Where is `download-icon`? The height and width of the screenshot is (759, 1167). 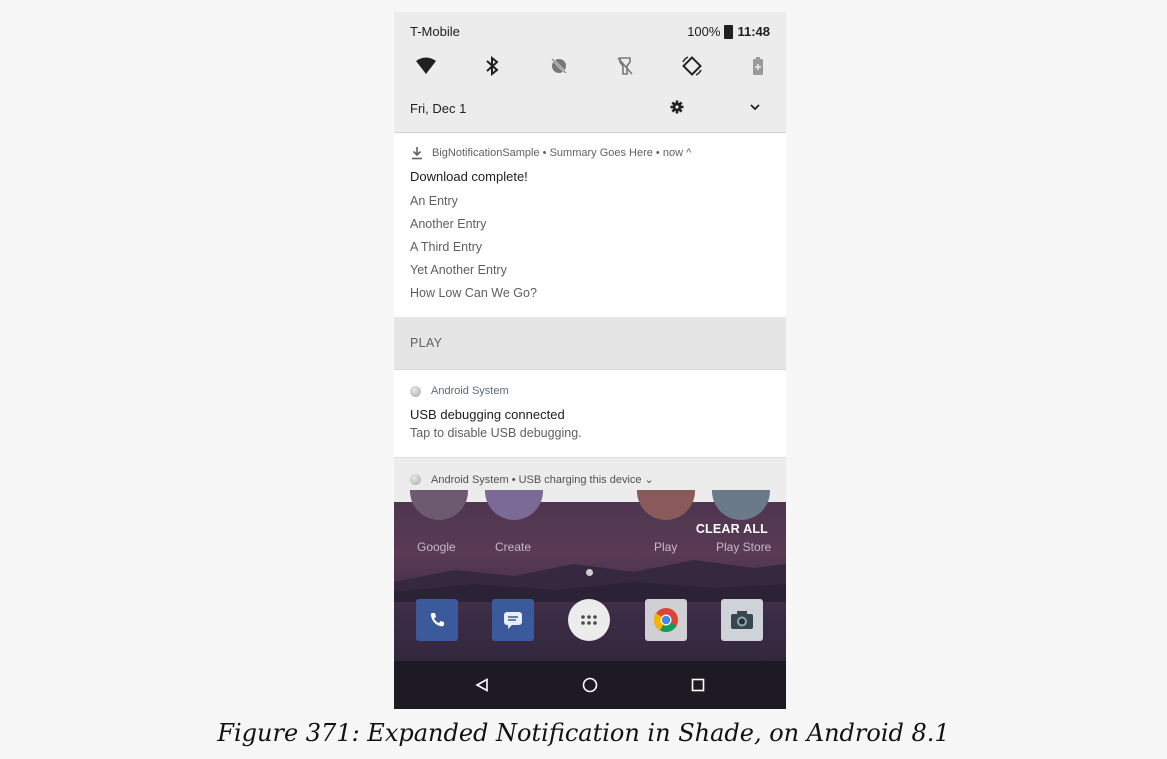 download-icon is located at coordinates (417, 153).